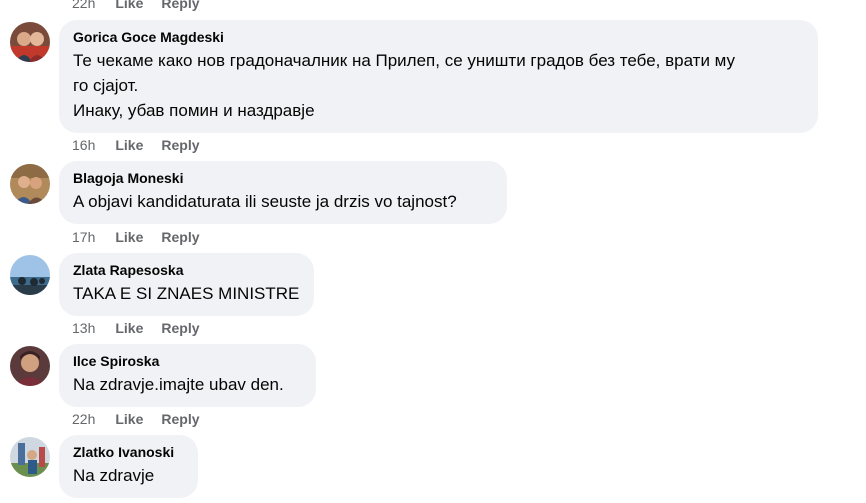  I want to click on comment-bubble: Zlatko Ivanoski Na zdravje, so click(128, 466).